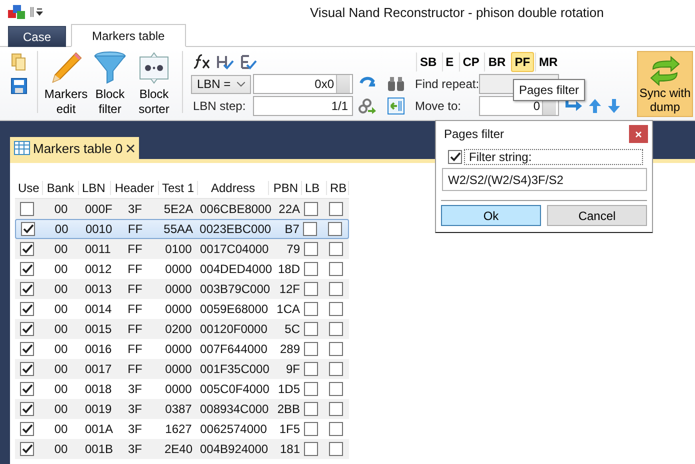 The height and width of the screenshot is (464, 695). Describe the element at coordinates (438, 106) in the screenshot. I see `move-to-label: Move to:` at that location.